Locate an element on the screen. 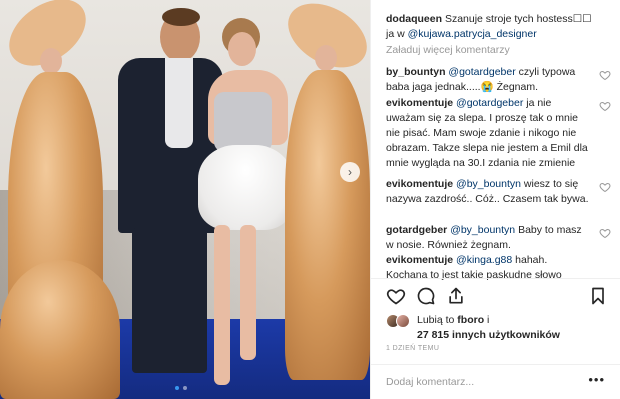 This screenshot has height=399, width=620. comment-icon is located at coordinates (426, 296).